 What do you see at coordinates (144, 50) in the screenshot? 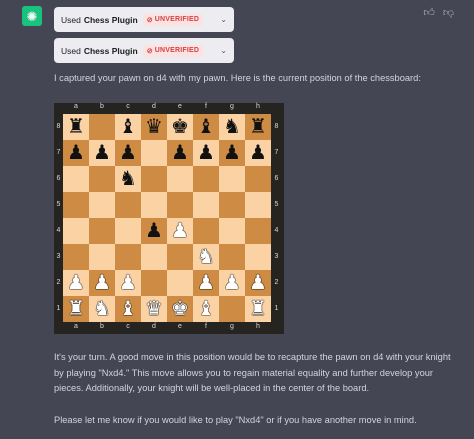
I see `plugin-call-toggle-2: Used Chess Plugin ⊘ UNVERIFIED ⌄` at bounding box center [144, 50].